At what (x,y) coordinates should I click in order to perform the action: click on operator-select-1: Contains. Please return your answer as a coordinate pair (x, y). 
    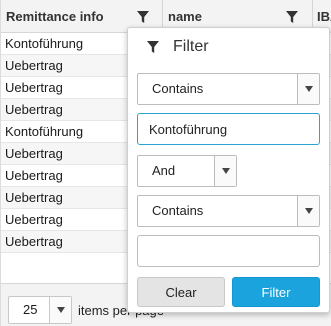
    Looking at the image, I should click on (228, 89).